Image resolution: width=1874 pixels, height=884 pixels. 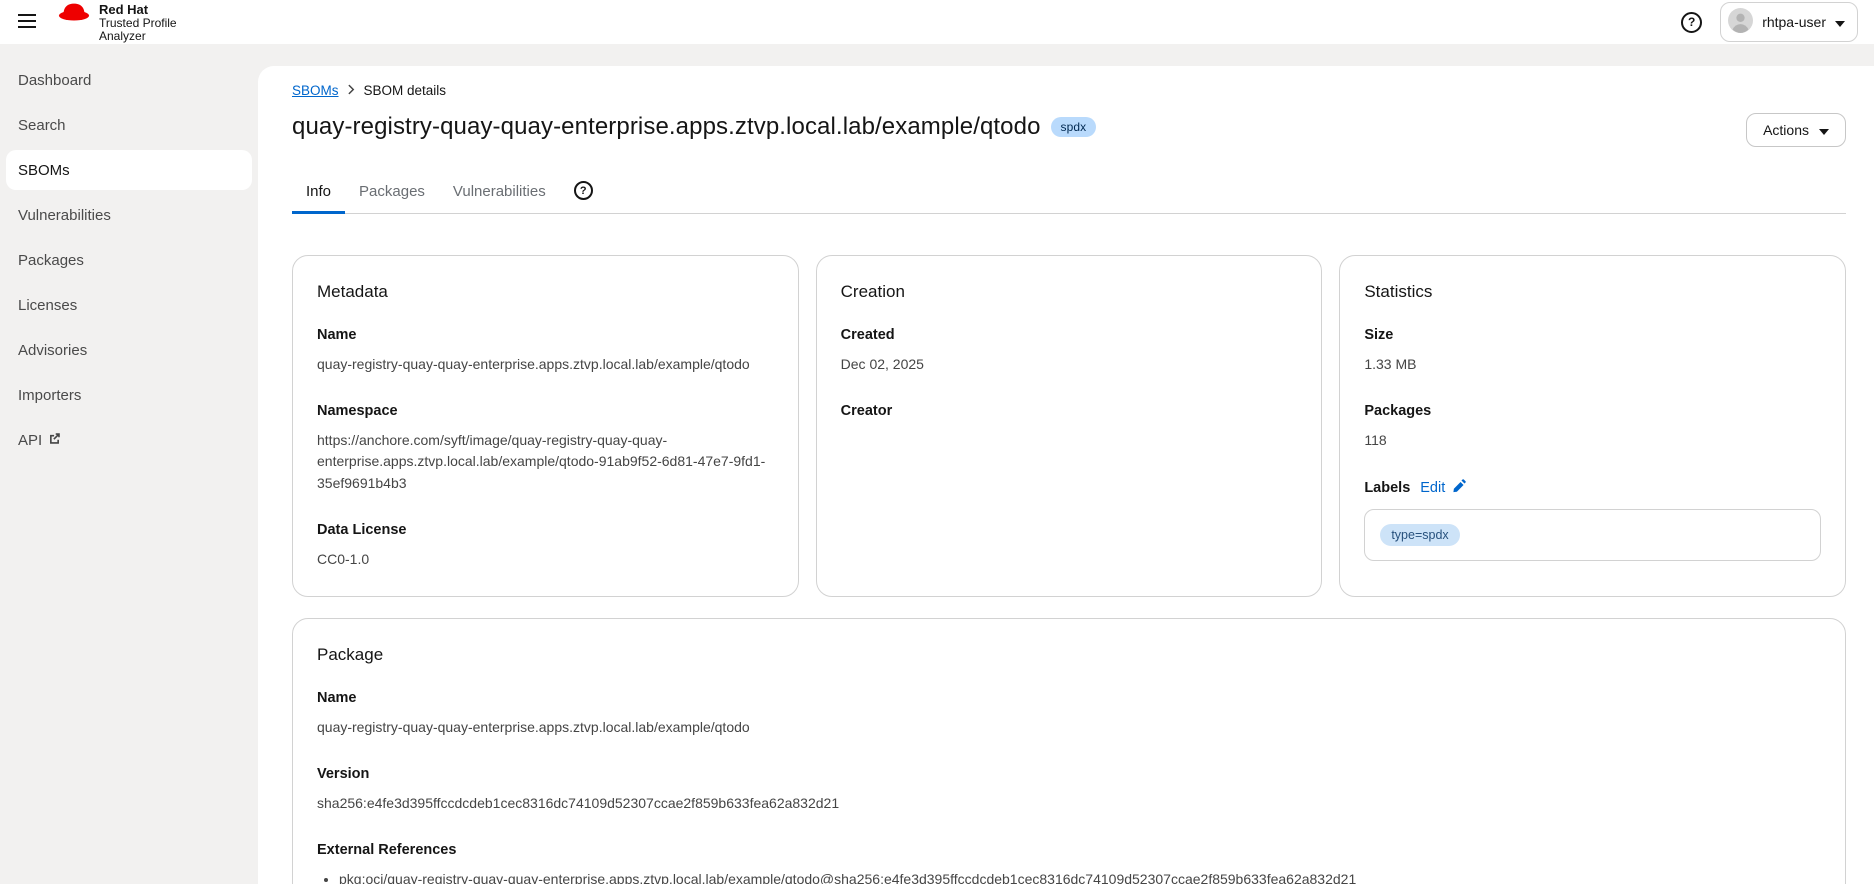 I want to click on tab-info: Info, so click(x=319, y=194).